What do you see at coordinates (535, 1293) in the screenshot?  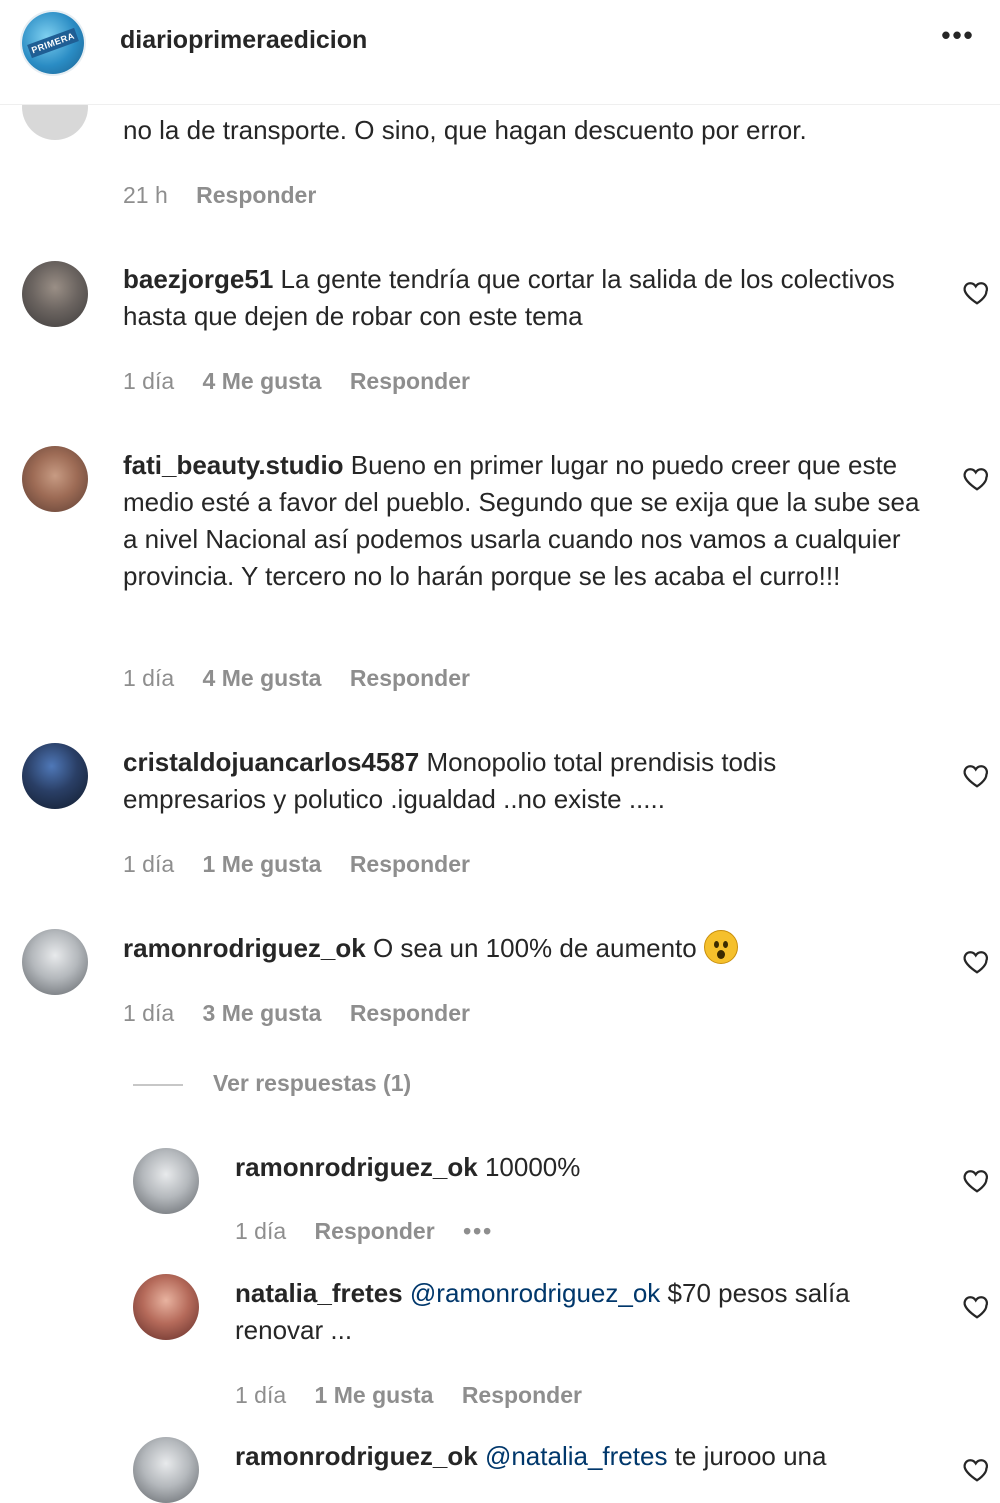 I see `mention-link: @ramonrodriguez_ok` at bounding box center [535, 1293].